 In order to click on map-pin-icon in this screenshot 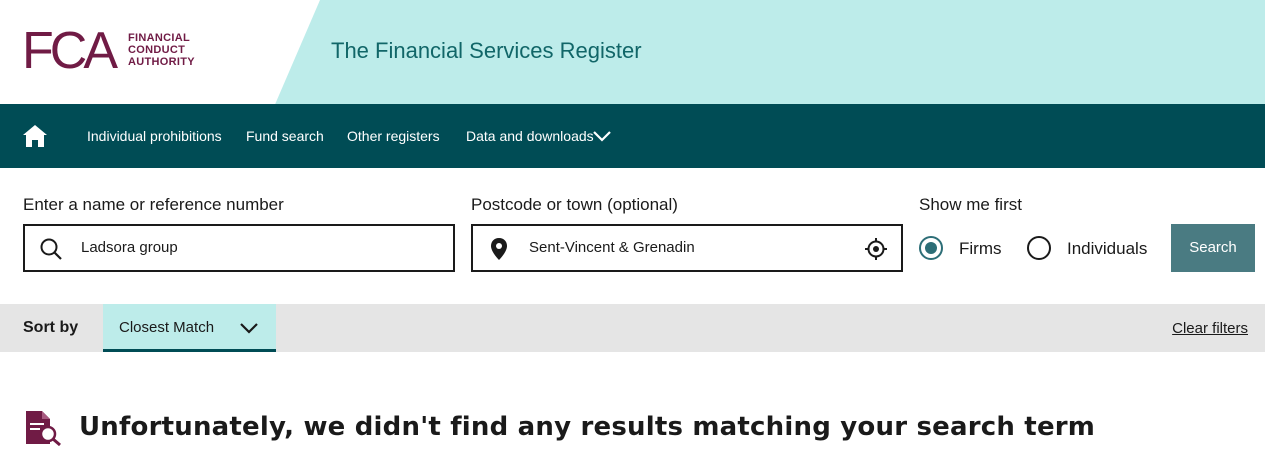, I will do `click(499, 249)`.